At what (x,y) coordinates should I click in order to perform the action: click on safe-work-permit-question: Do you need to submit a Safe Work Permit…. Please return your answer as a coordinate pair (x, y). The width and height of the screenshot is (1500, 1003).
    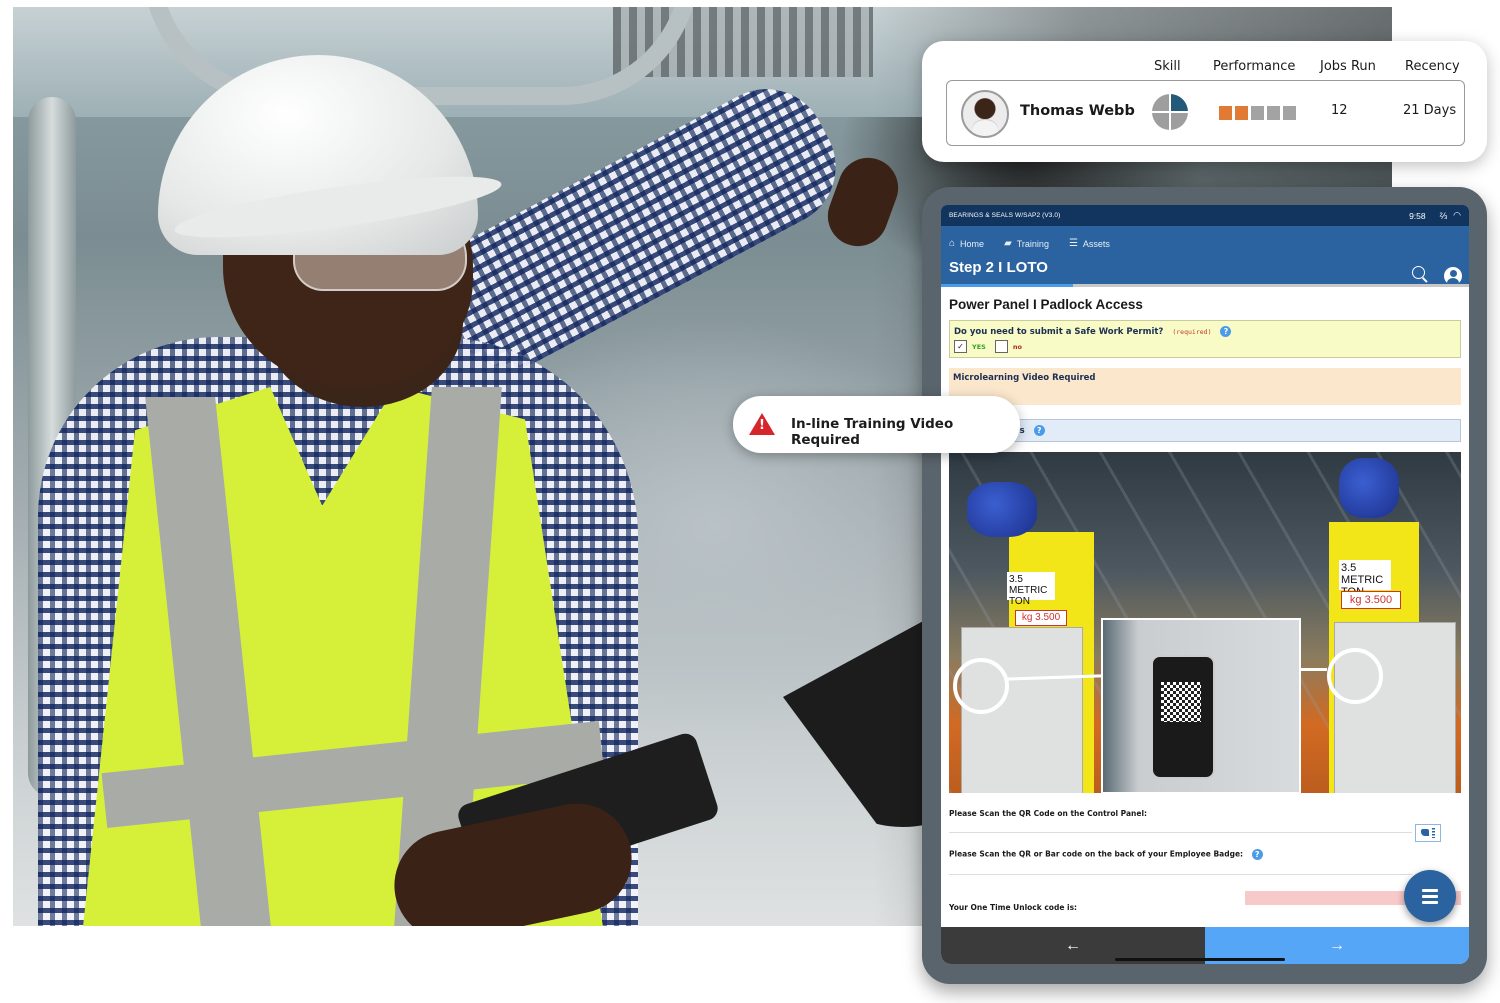
    Looking at the image, I should click on (1205, 339).